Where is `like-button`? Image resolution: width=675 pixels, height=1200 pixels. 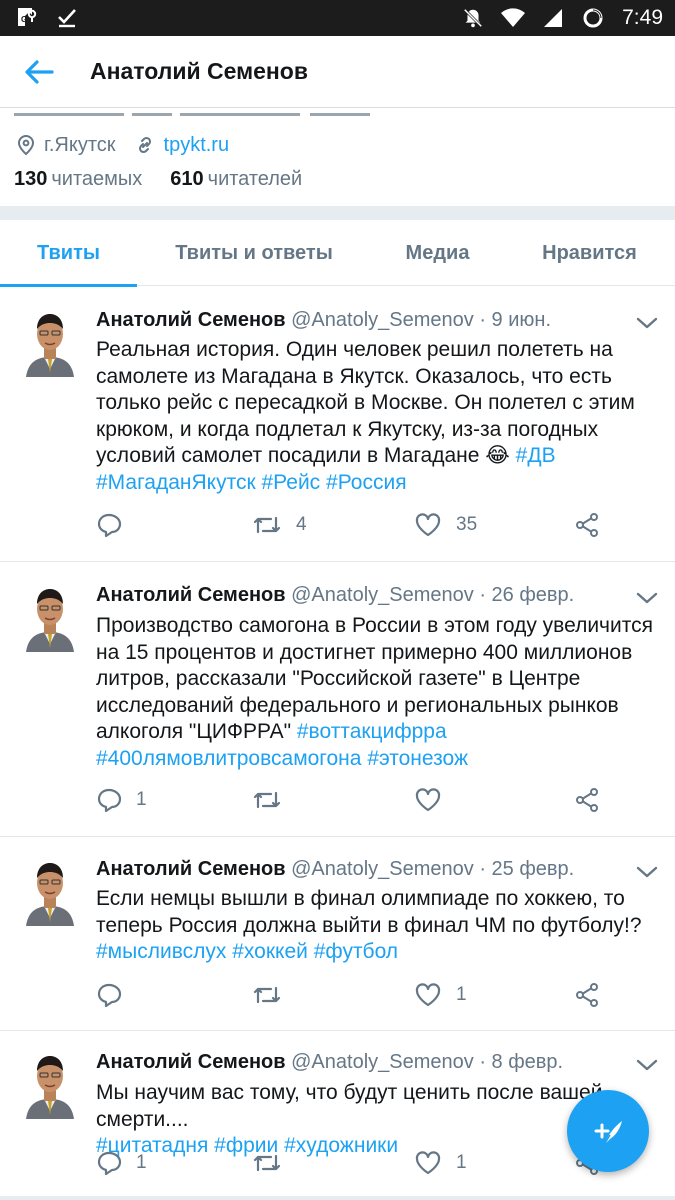
like-button is located at coordinates (435, 800).